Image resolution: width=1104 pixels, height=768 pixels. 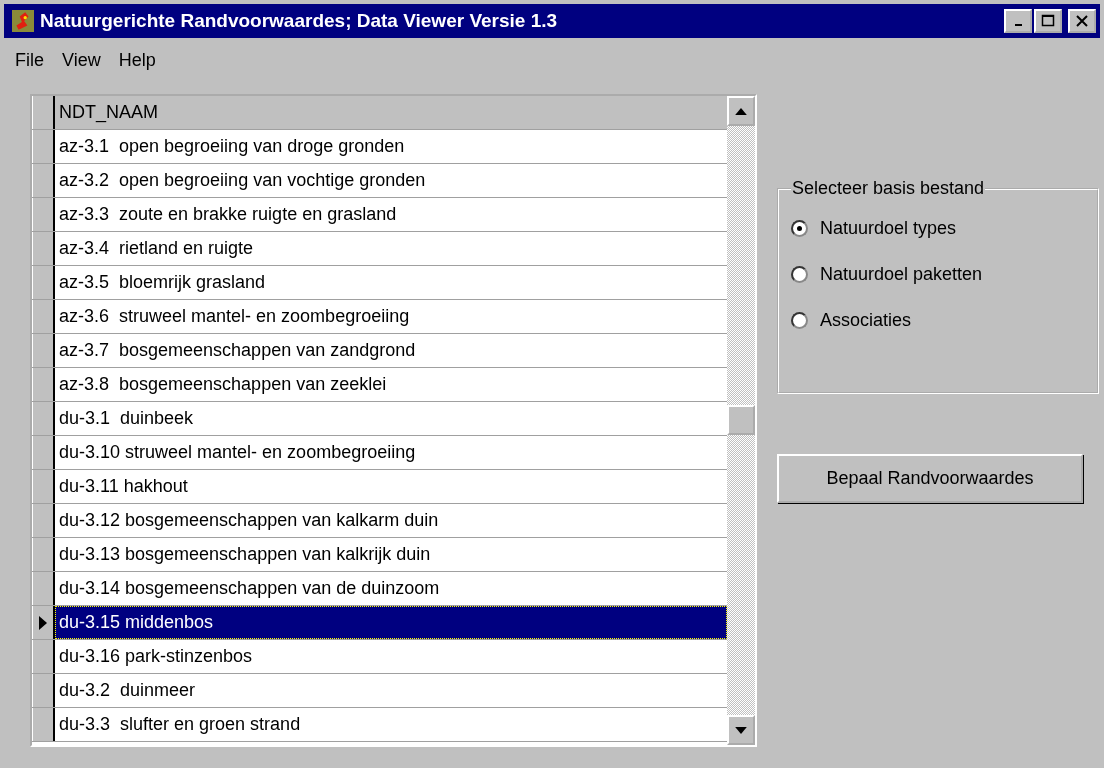 What do you see at coordinates (938, 320) in the screenshot?
I see `radio-option: Associaties` at bounding box center [938, 320].